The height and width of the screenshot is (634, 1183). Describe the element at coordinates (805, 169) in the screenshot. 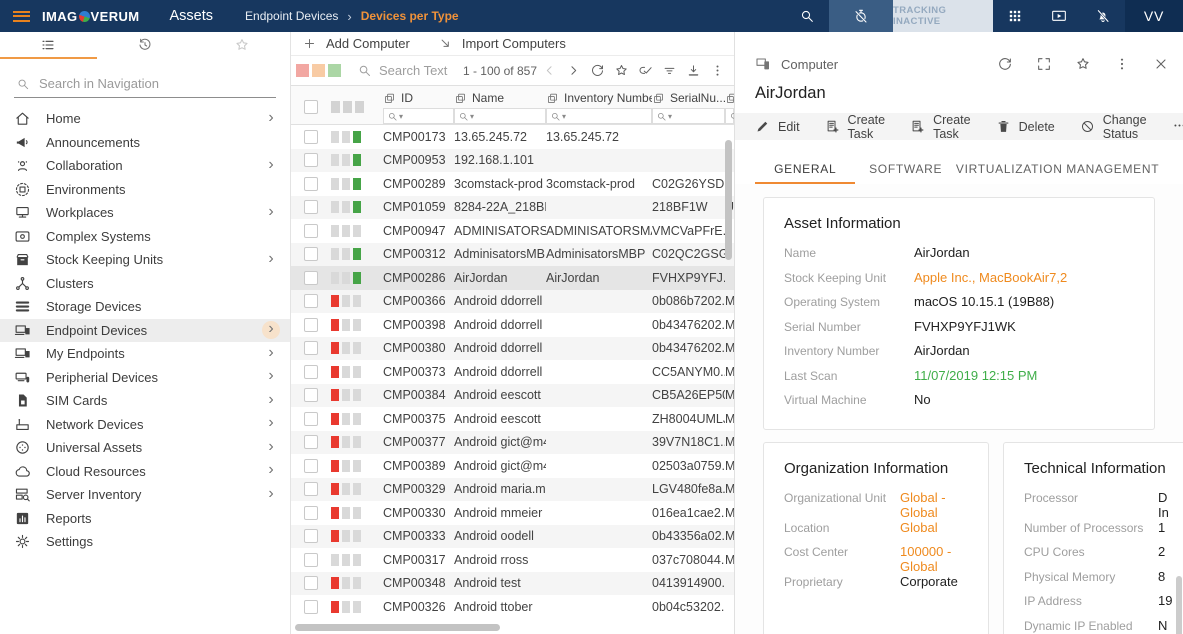

I see `tab-general: GENERAL` at that location.